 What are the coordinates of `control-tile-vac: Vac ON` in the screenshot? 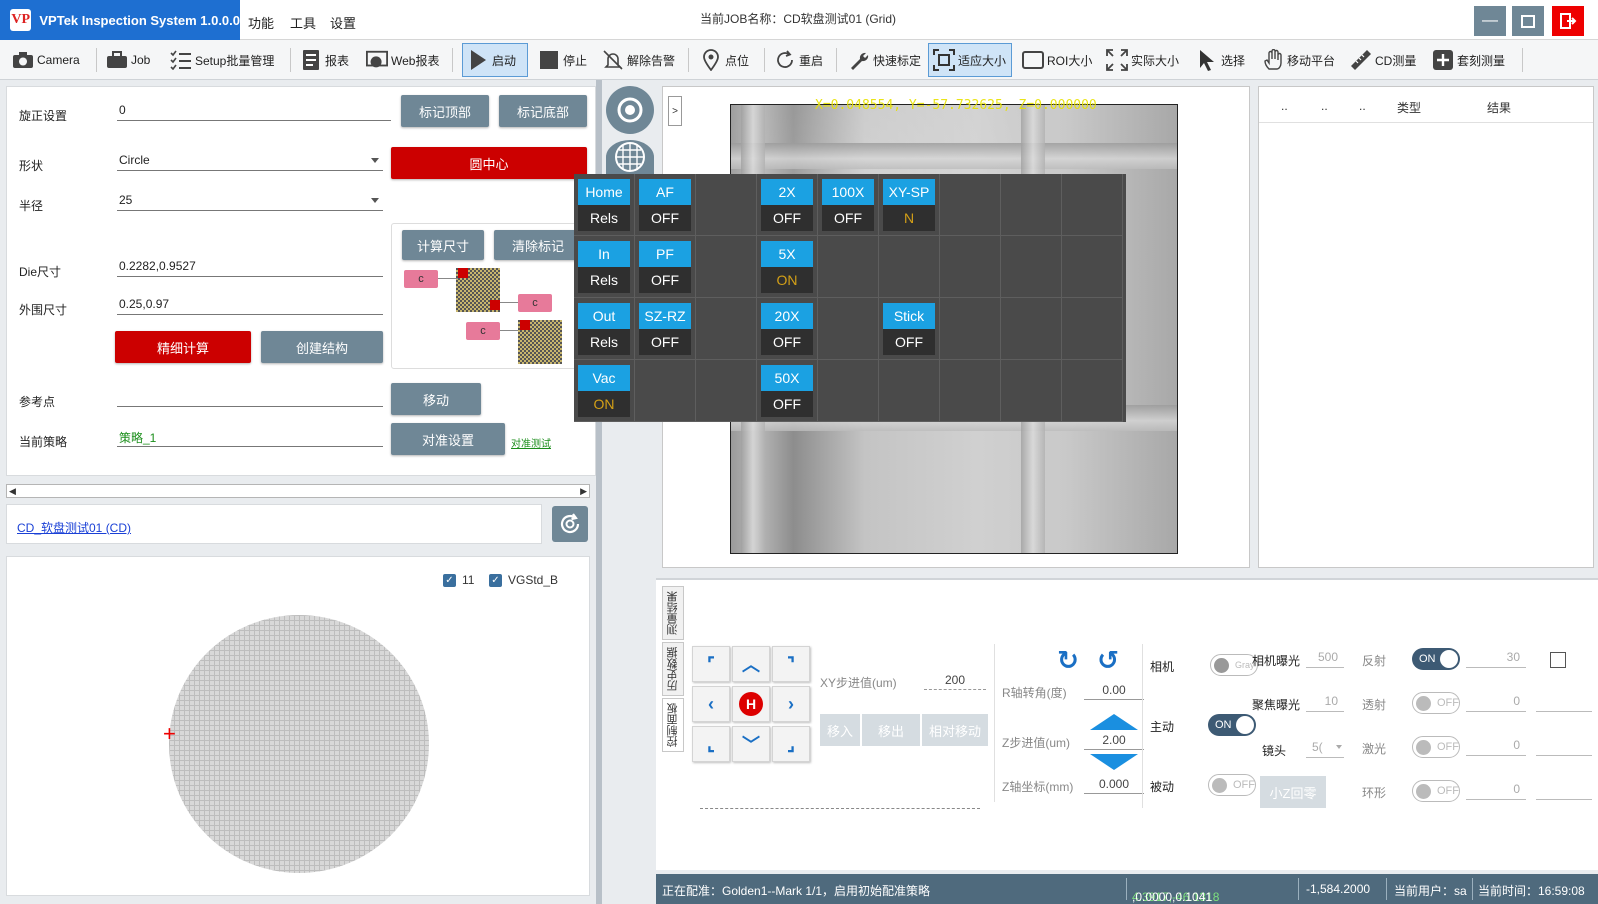 It's located at (604, 391).